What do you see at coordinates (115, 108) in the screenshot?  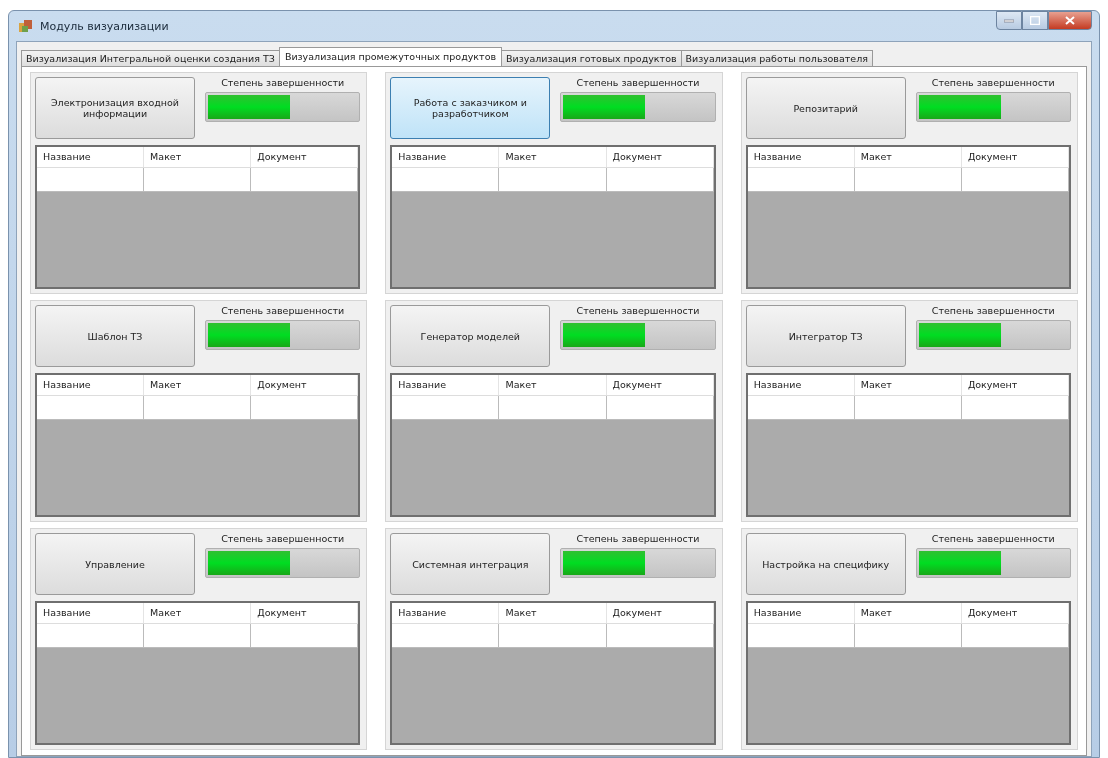 I see `module-button: Электронизация входной информации` at bounding box center [115, 108].